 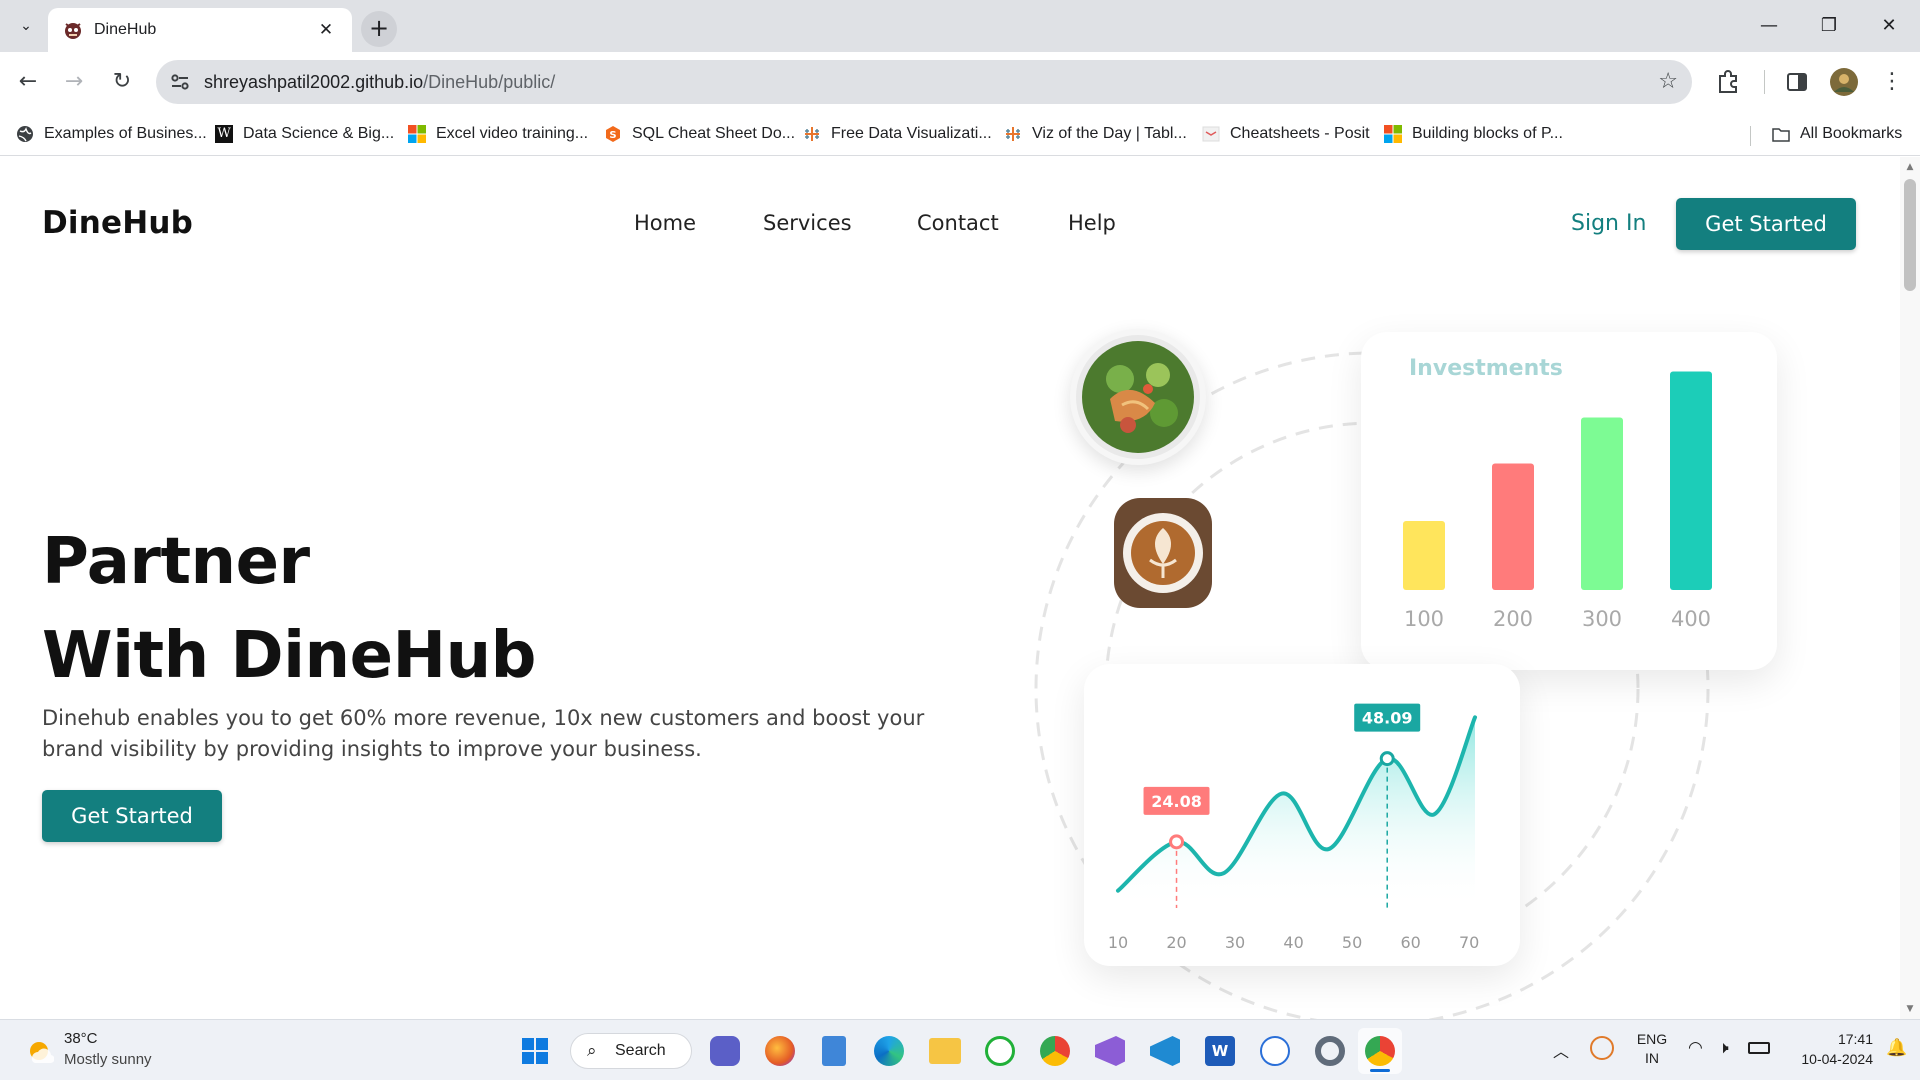 I want to click on minimize-button: —, so click(x=1769, y=26).